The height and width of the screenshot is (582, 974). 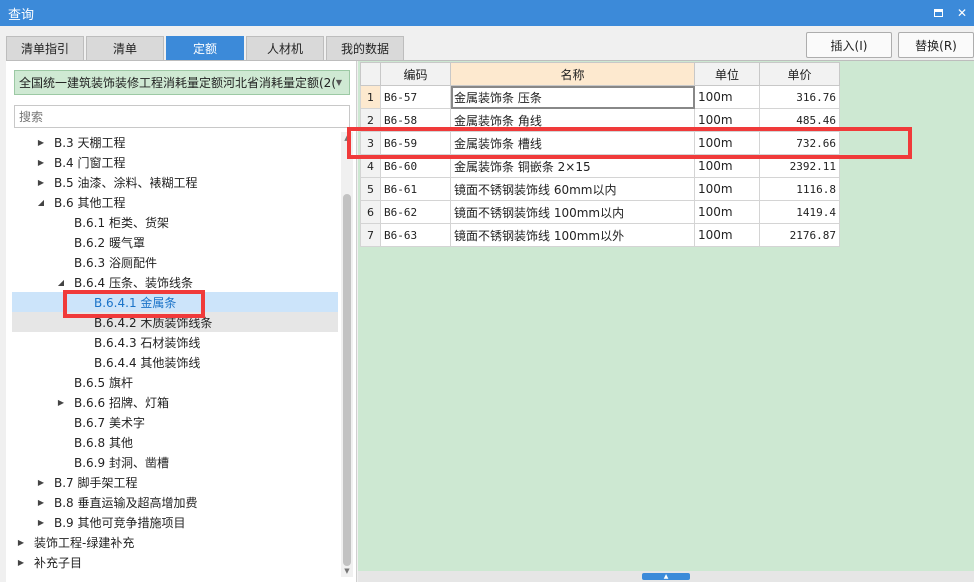 I want to click on tree-node: ▶ B.4 门窗工程, so click(x=175, y=162).